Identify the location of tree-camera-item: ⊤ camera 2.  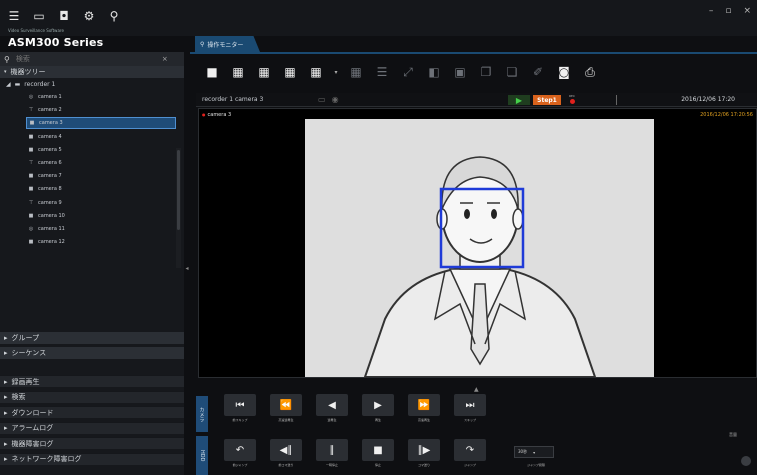
(88, 110).